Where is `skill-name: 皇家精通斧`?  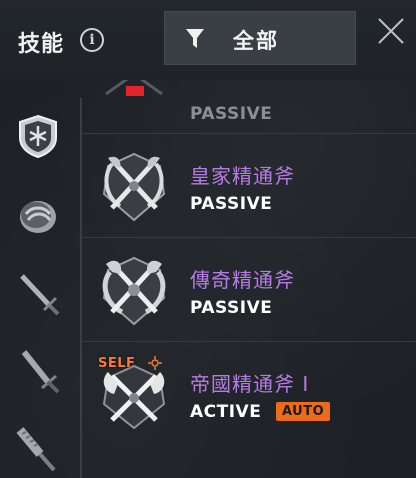
skill-name: 皇家精通斧 is located at coordinates (242, 176).